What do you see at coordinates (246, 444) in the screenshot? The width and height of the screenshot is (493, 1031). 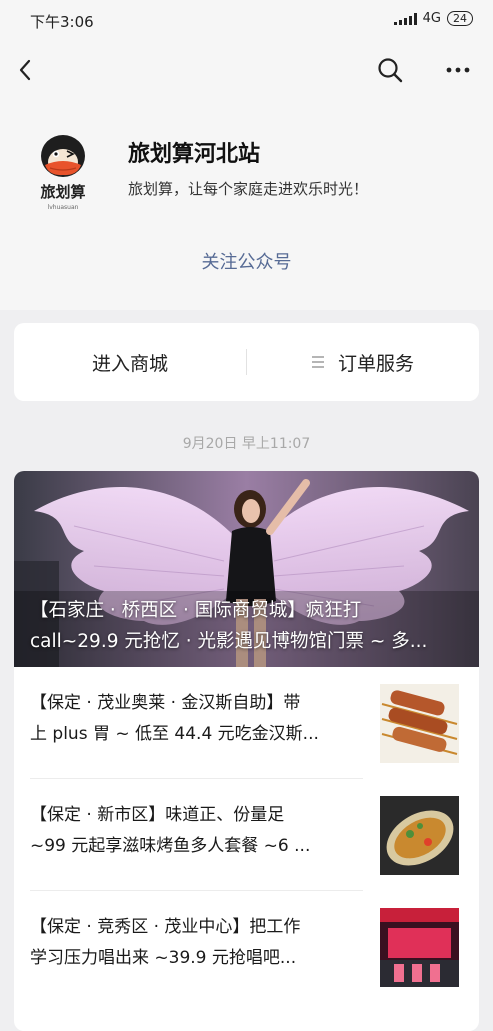 I see `message-timestamp: 9月20日 早上11:07` at bounding box center [246, 444].